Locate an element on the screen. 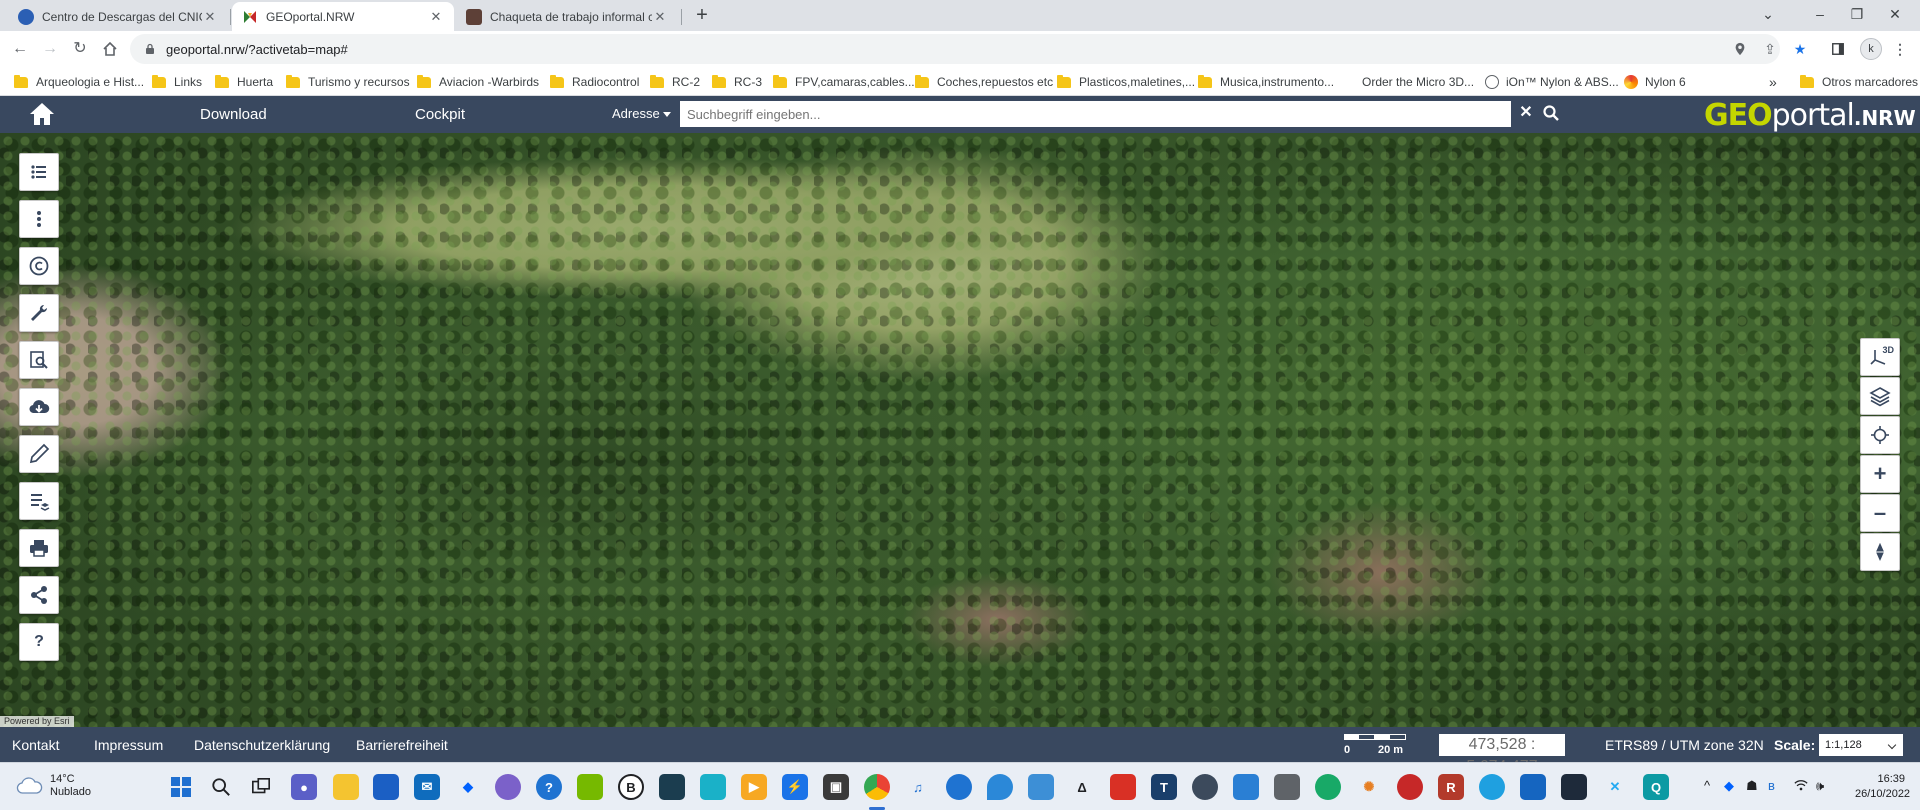 The image size is (1920, 810). zoom-out-button: – is located at coordinates (1880, 513).